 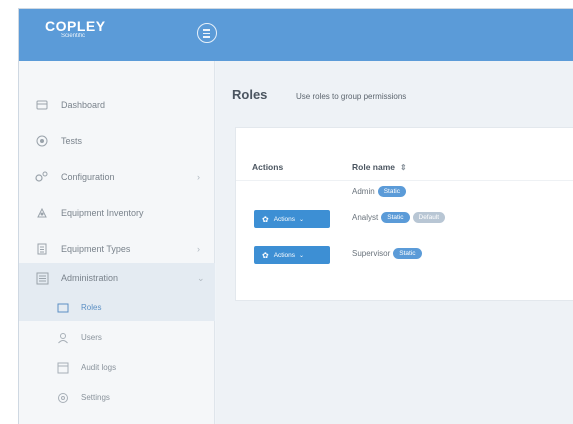 I want to click on sidebar-item-label: Tests, so click(x=72, y=141).